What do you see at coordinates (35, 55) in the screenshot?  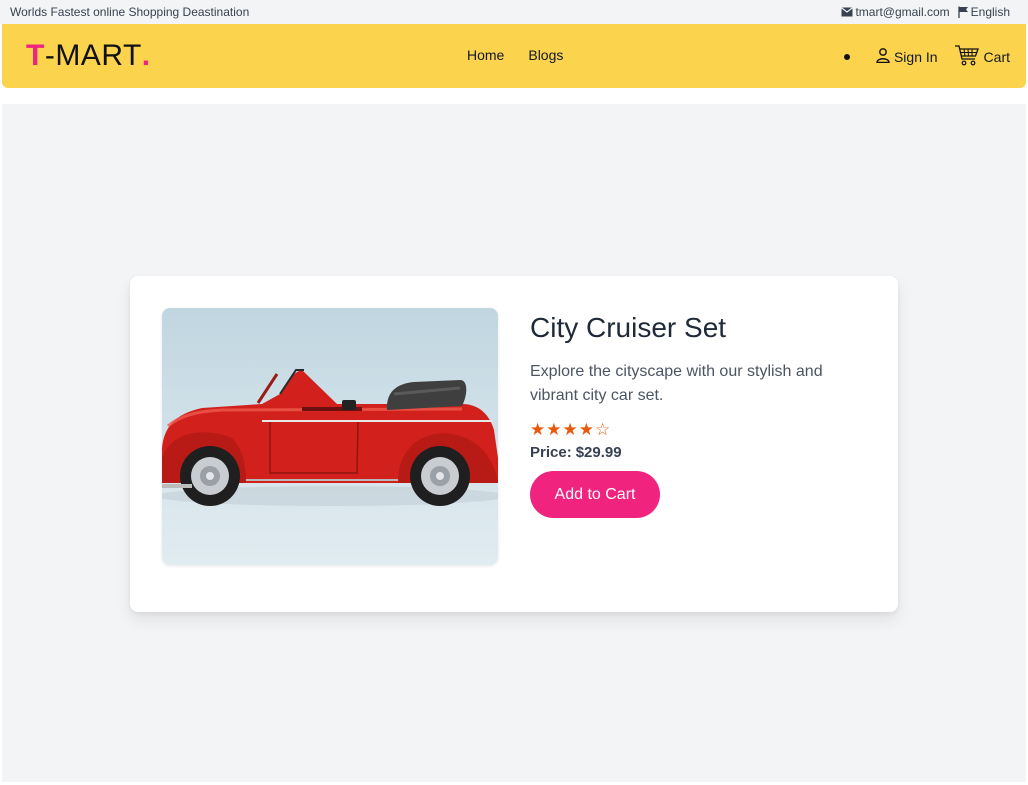 I see `logo-letter-t: T` at bounding box center [35, 55].